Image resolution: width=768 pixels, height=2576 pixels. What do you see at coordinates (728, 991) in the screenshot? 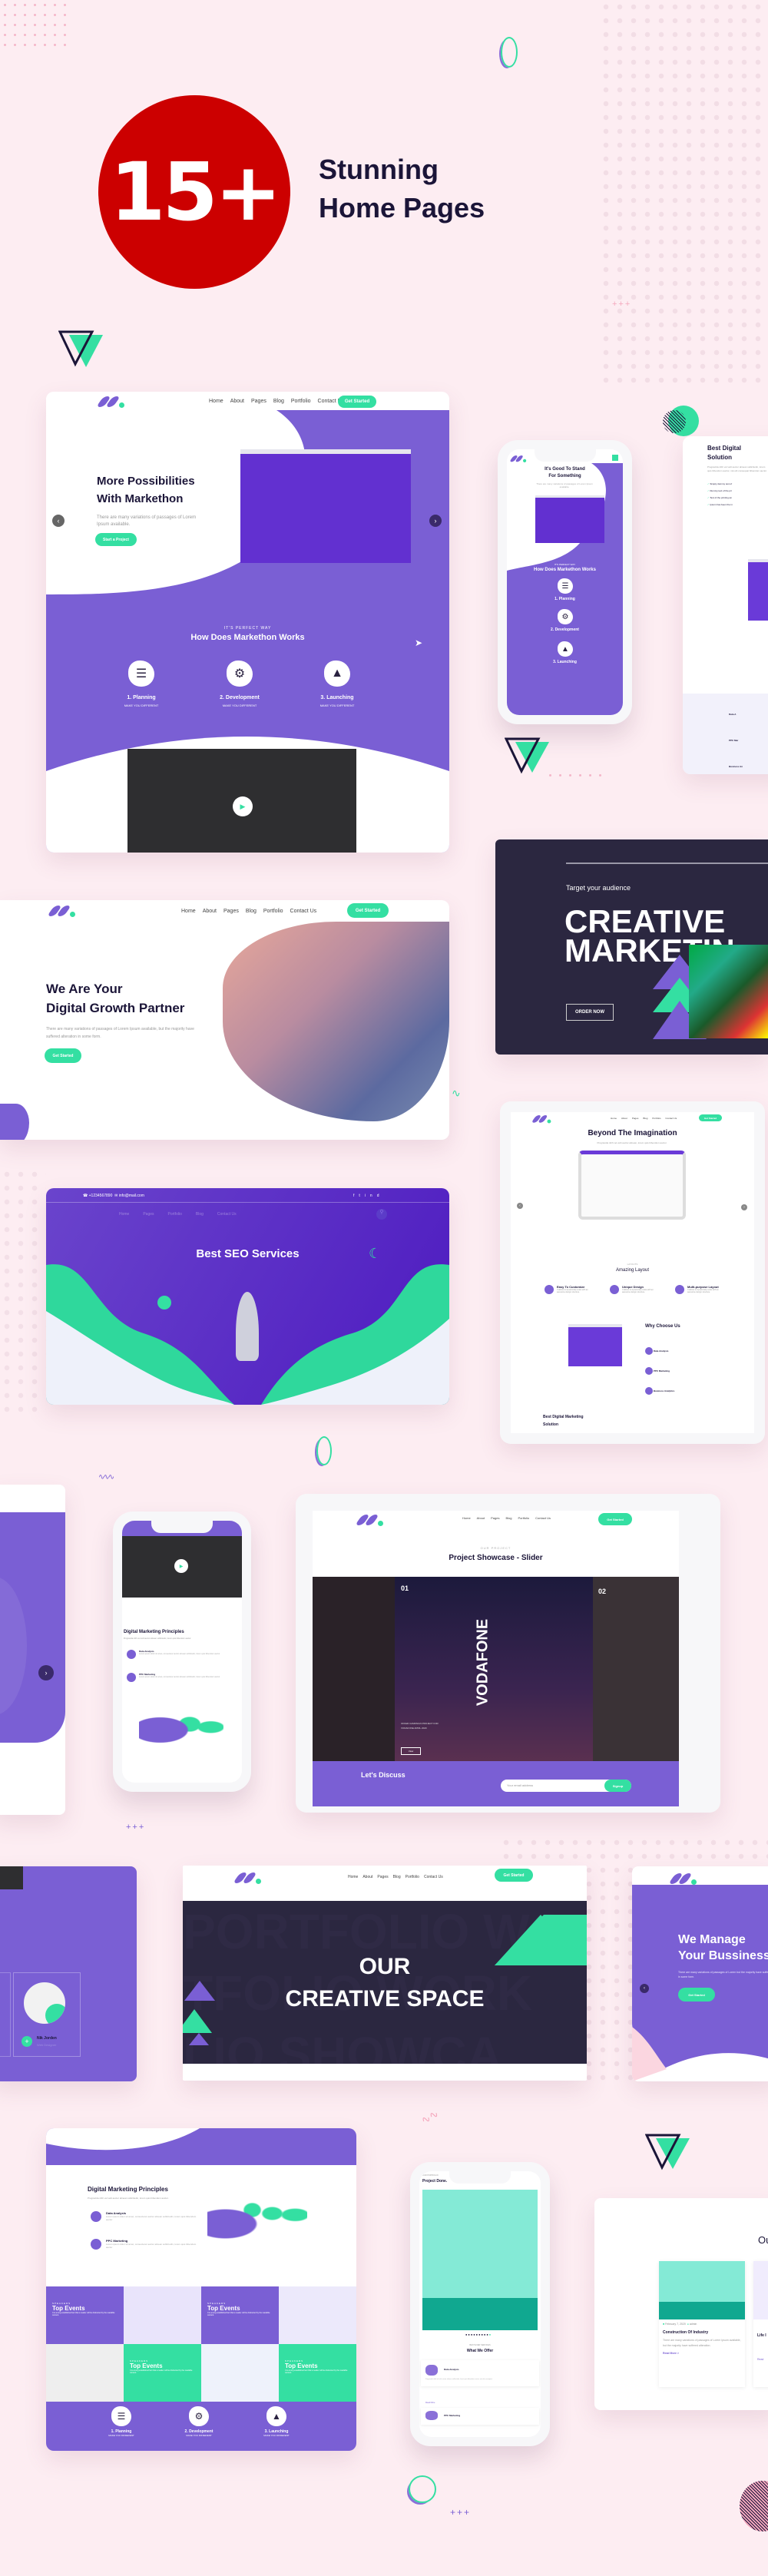
I see `marketing-photo` at bounding box center [728, 991].